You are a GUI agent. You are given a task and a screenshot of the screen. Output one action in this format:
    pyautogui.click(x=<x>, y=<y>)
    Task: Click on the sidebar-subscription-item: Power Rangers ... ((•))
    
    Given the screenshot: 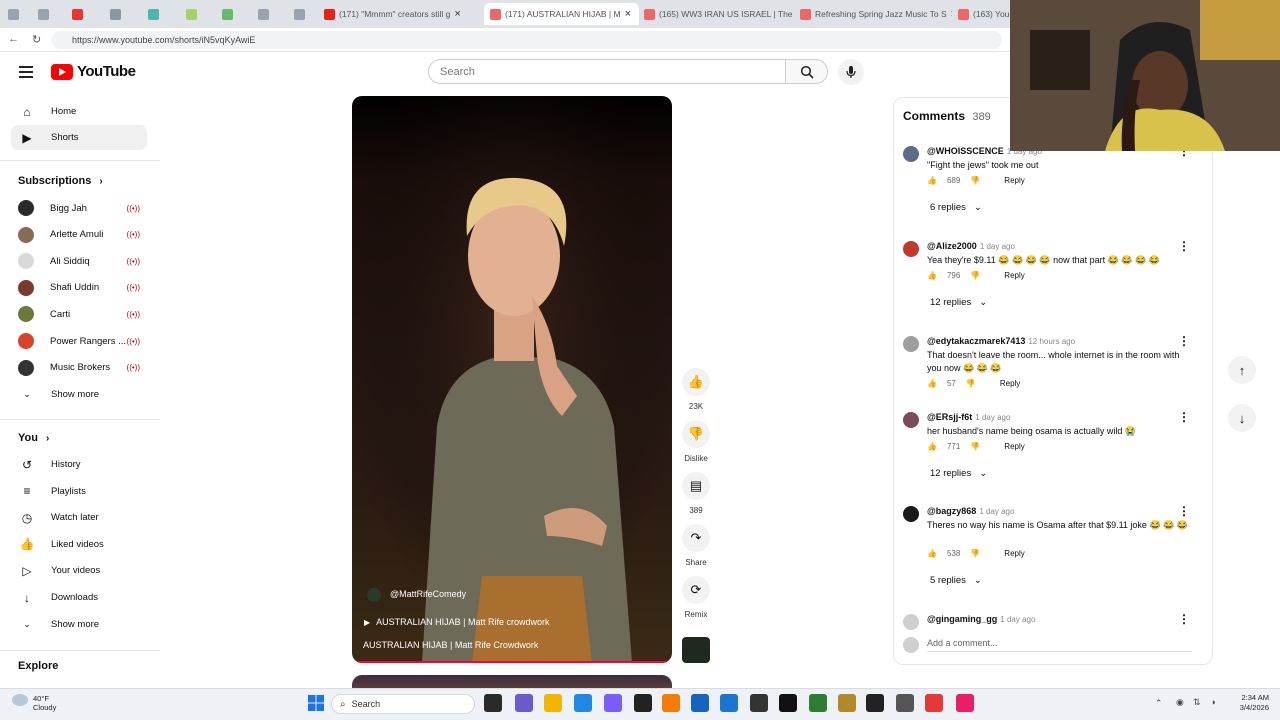 What is the action you would take?
    pyautogui.click(x=82, y=341)
    